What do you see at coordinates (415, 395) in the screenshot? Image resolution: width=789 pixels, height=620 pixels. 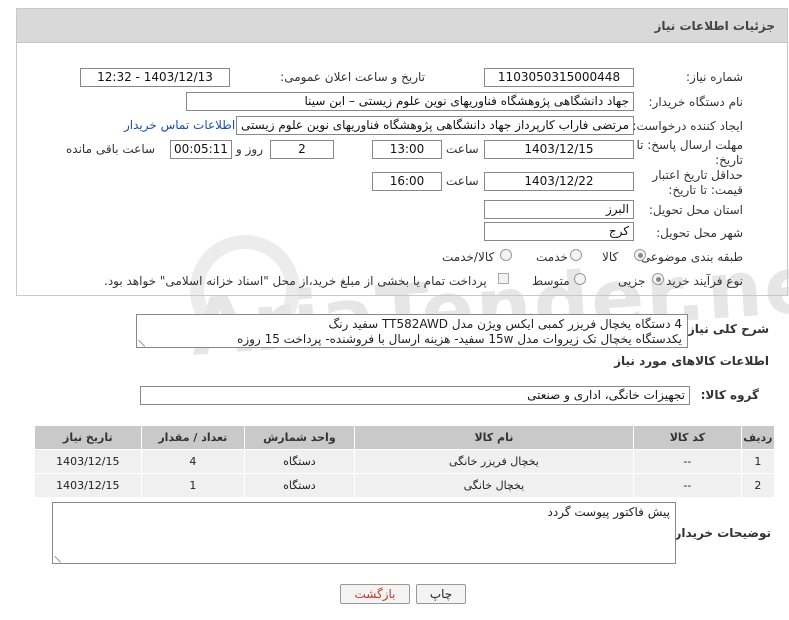 I see `goods-group-value: تجهیزات خانگی، اداری و صنعتی` at bounding box center [415, 395].